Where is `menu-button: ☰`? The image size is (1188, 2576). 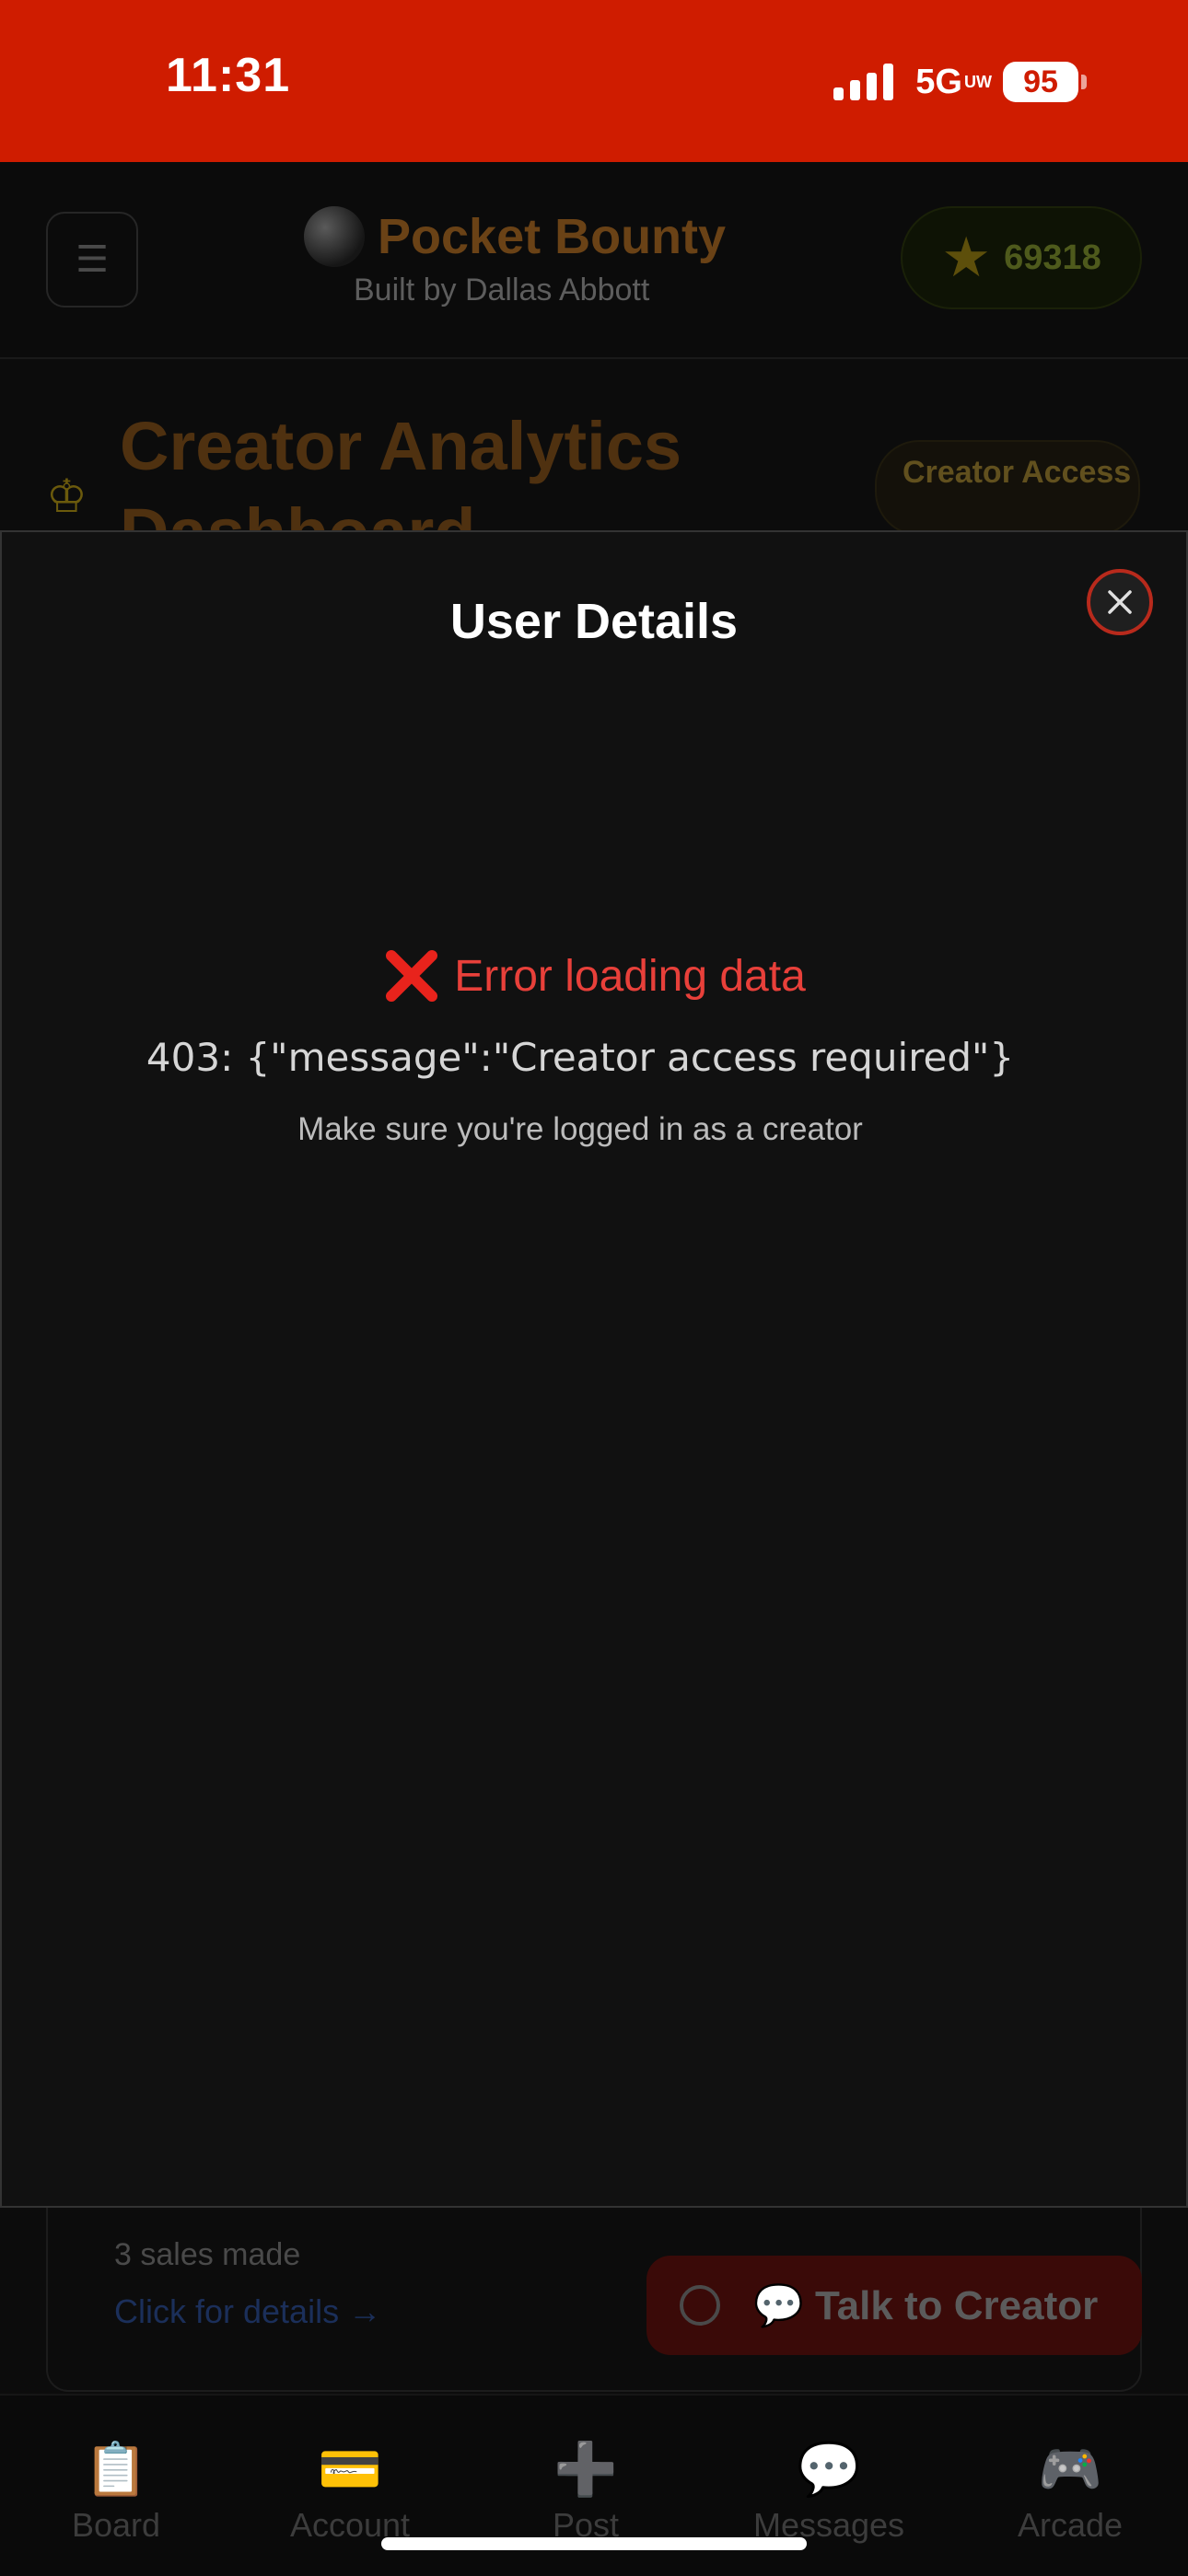 menu-button: ☰ is located at coordinates (92, 259).